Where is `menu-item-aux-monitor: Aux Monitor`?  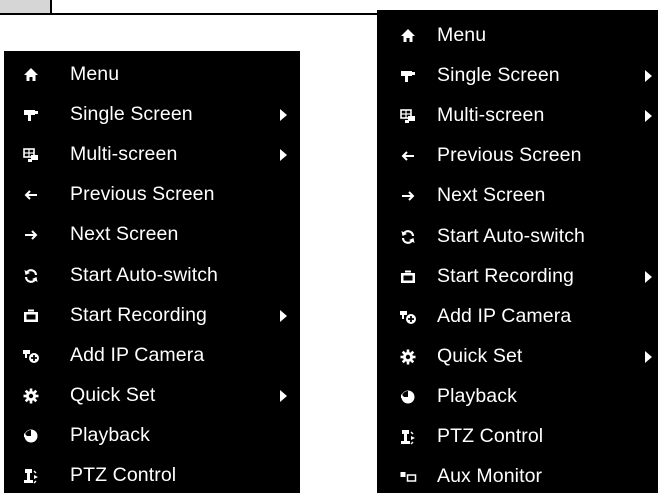
menu-item-aux-monitor: Aux Monitor is located at coordinates (517, 477).